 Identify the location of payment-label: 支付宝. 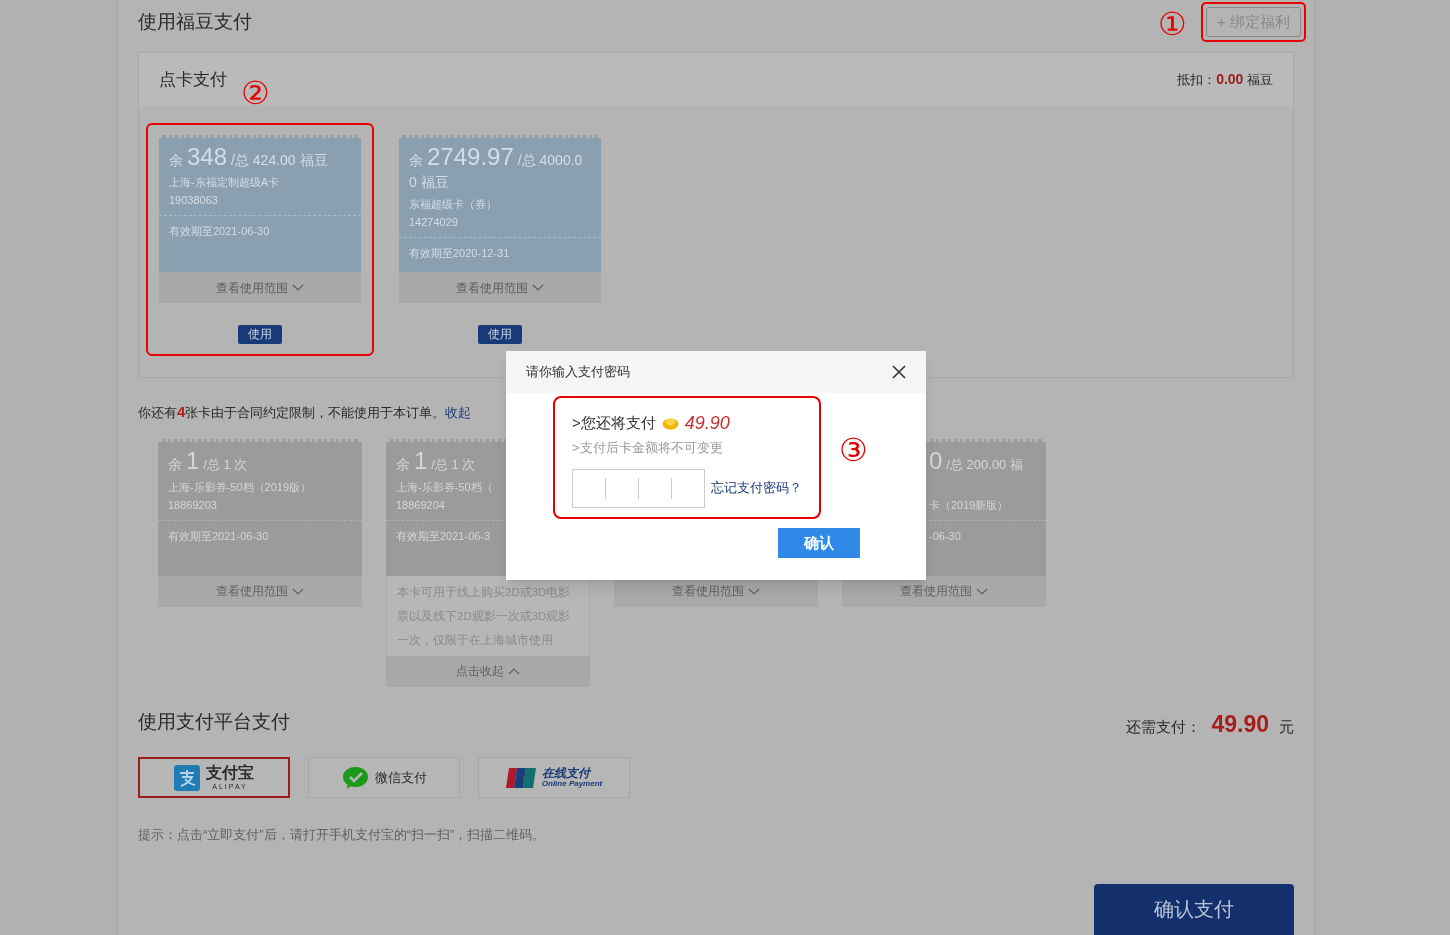
(230, 773).